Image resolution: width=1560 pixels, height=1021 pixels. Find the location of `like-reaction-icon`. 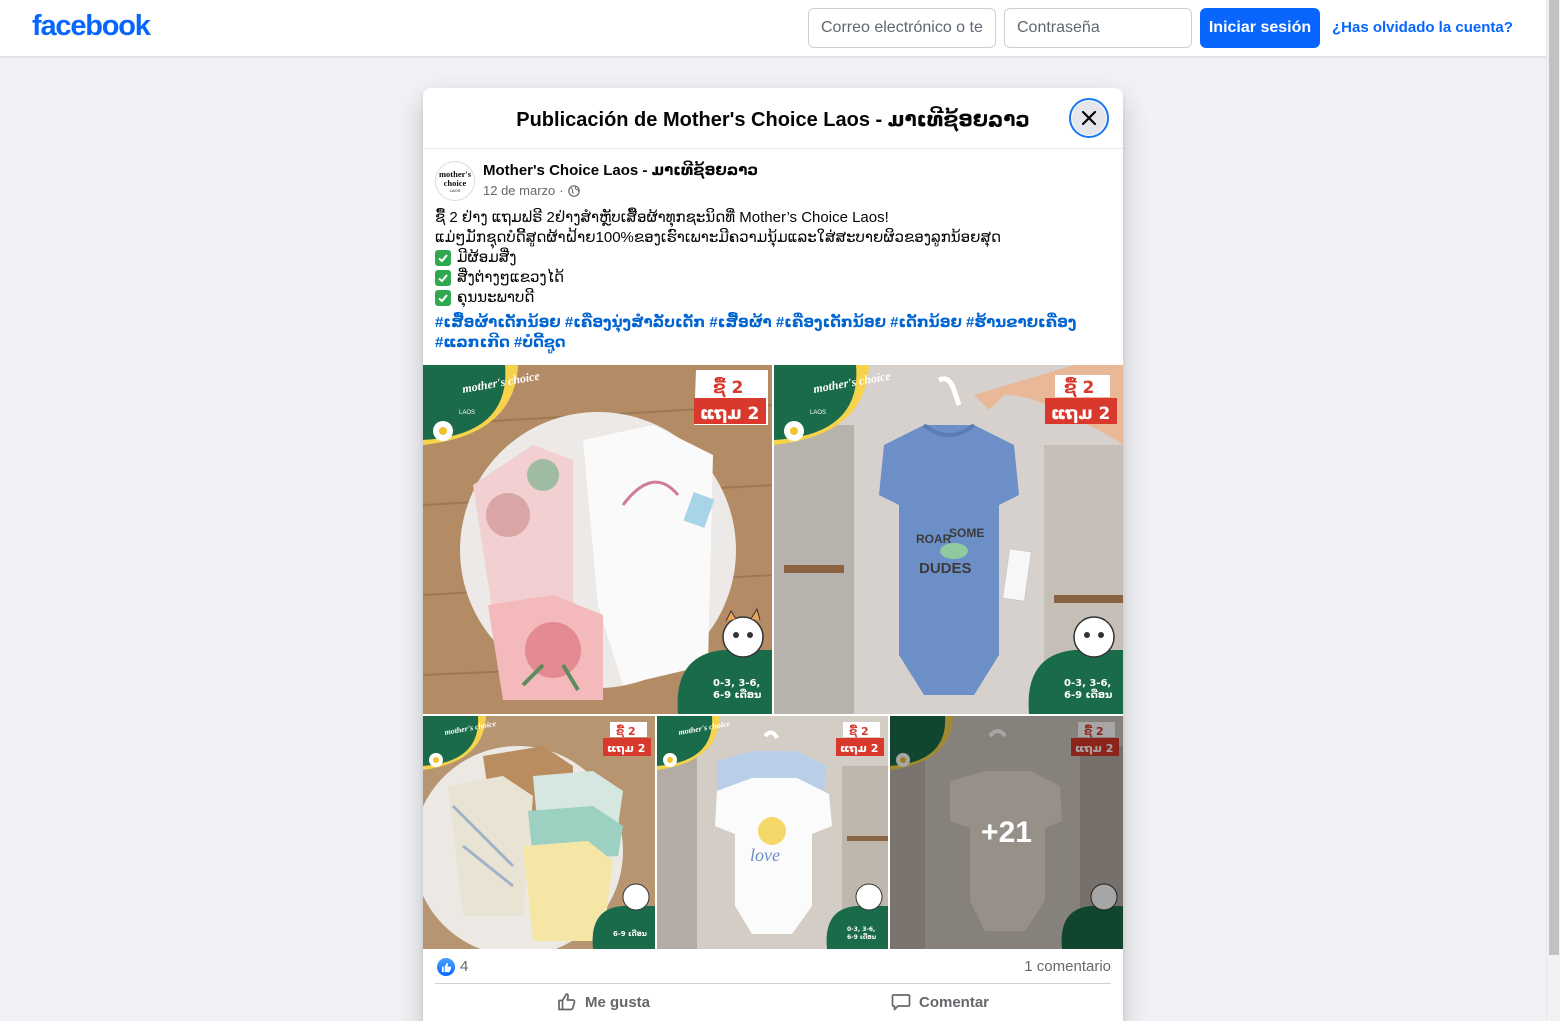

like-reaction-icon is located at coordinates (446, 967).